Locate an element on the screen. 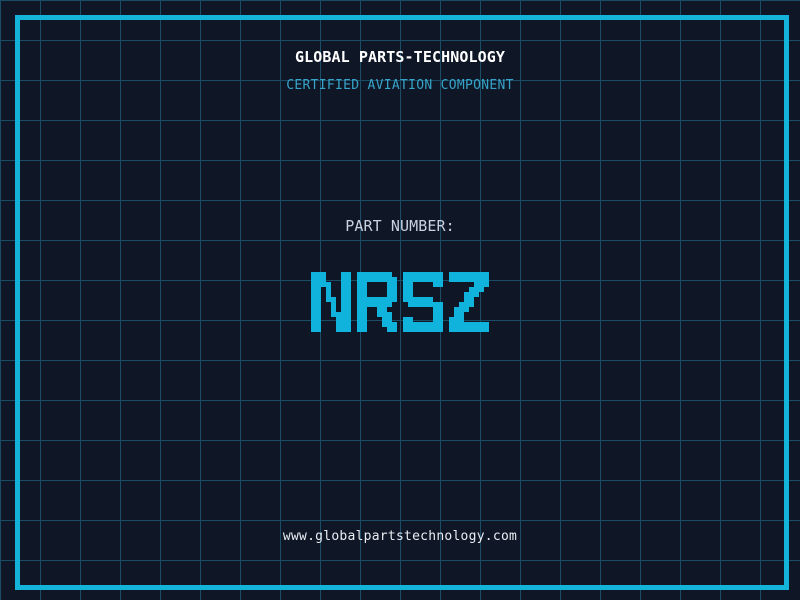 The height and width of the screenshot is (600, 800). certification-tagline: CERTIFIED AVIATION COMPONENT is located at coordinates (400, 85).